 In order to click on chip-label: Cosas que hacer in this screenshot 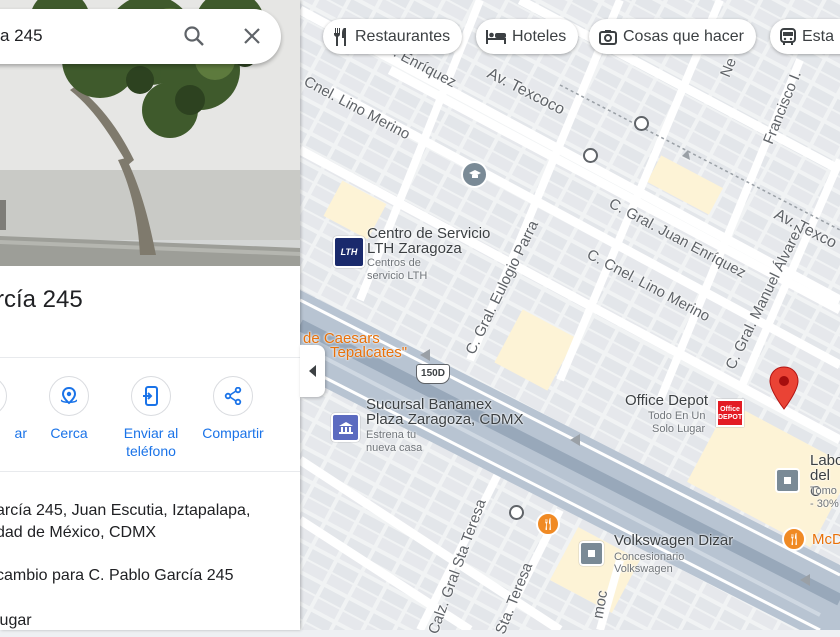, I will do `click(683, 36)`.